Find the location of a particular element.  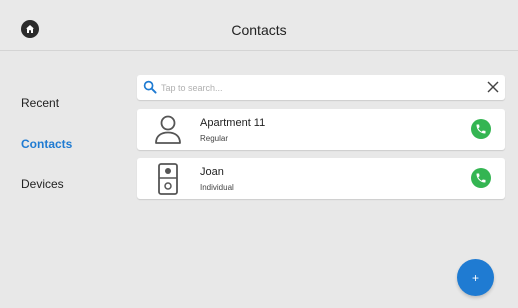

search-bar is located at coordinates (321, 87).